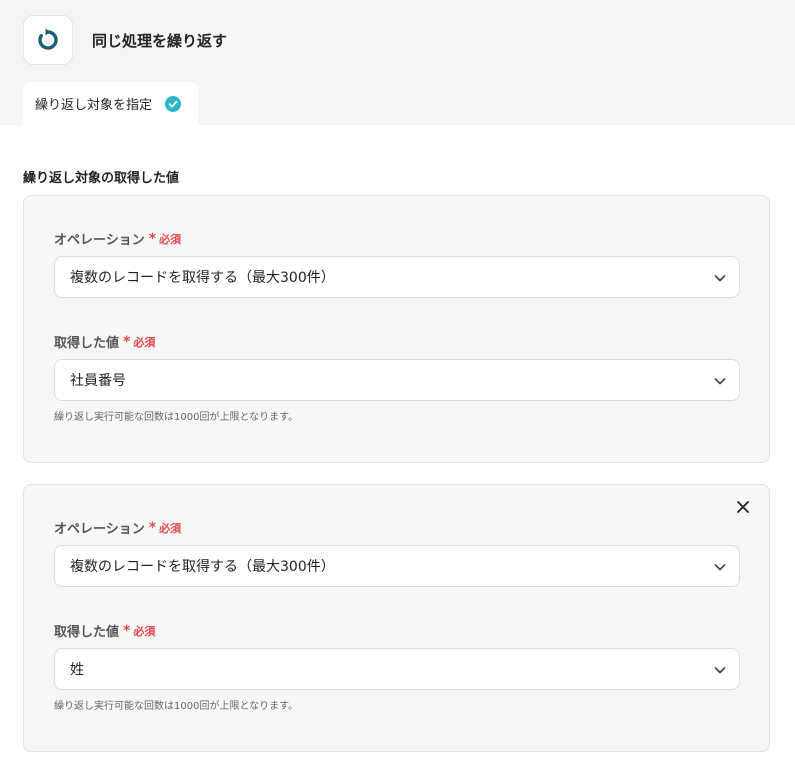 The height and width of the screenshot is (763, 795). I want to click on tab-repeat-target: 繰り返し対象を指定, so click(110, 103).